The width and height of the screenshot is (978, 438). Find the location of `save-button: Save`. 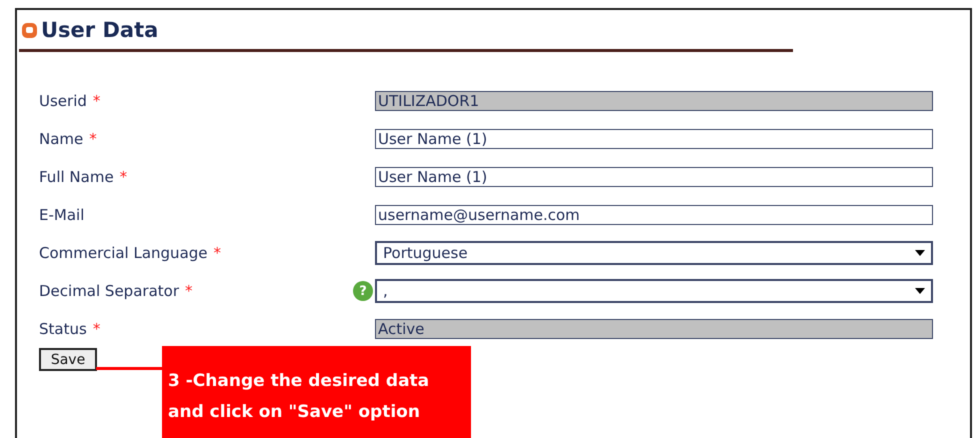

save-button: Save is located at coordinates (68, 359).